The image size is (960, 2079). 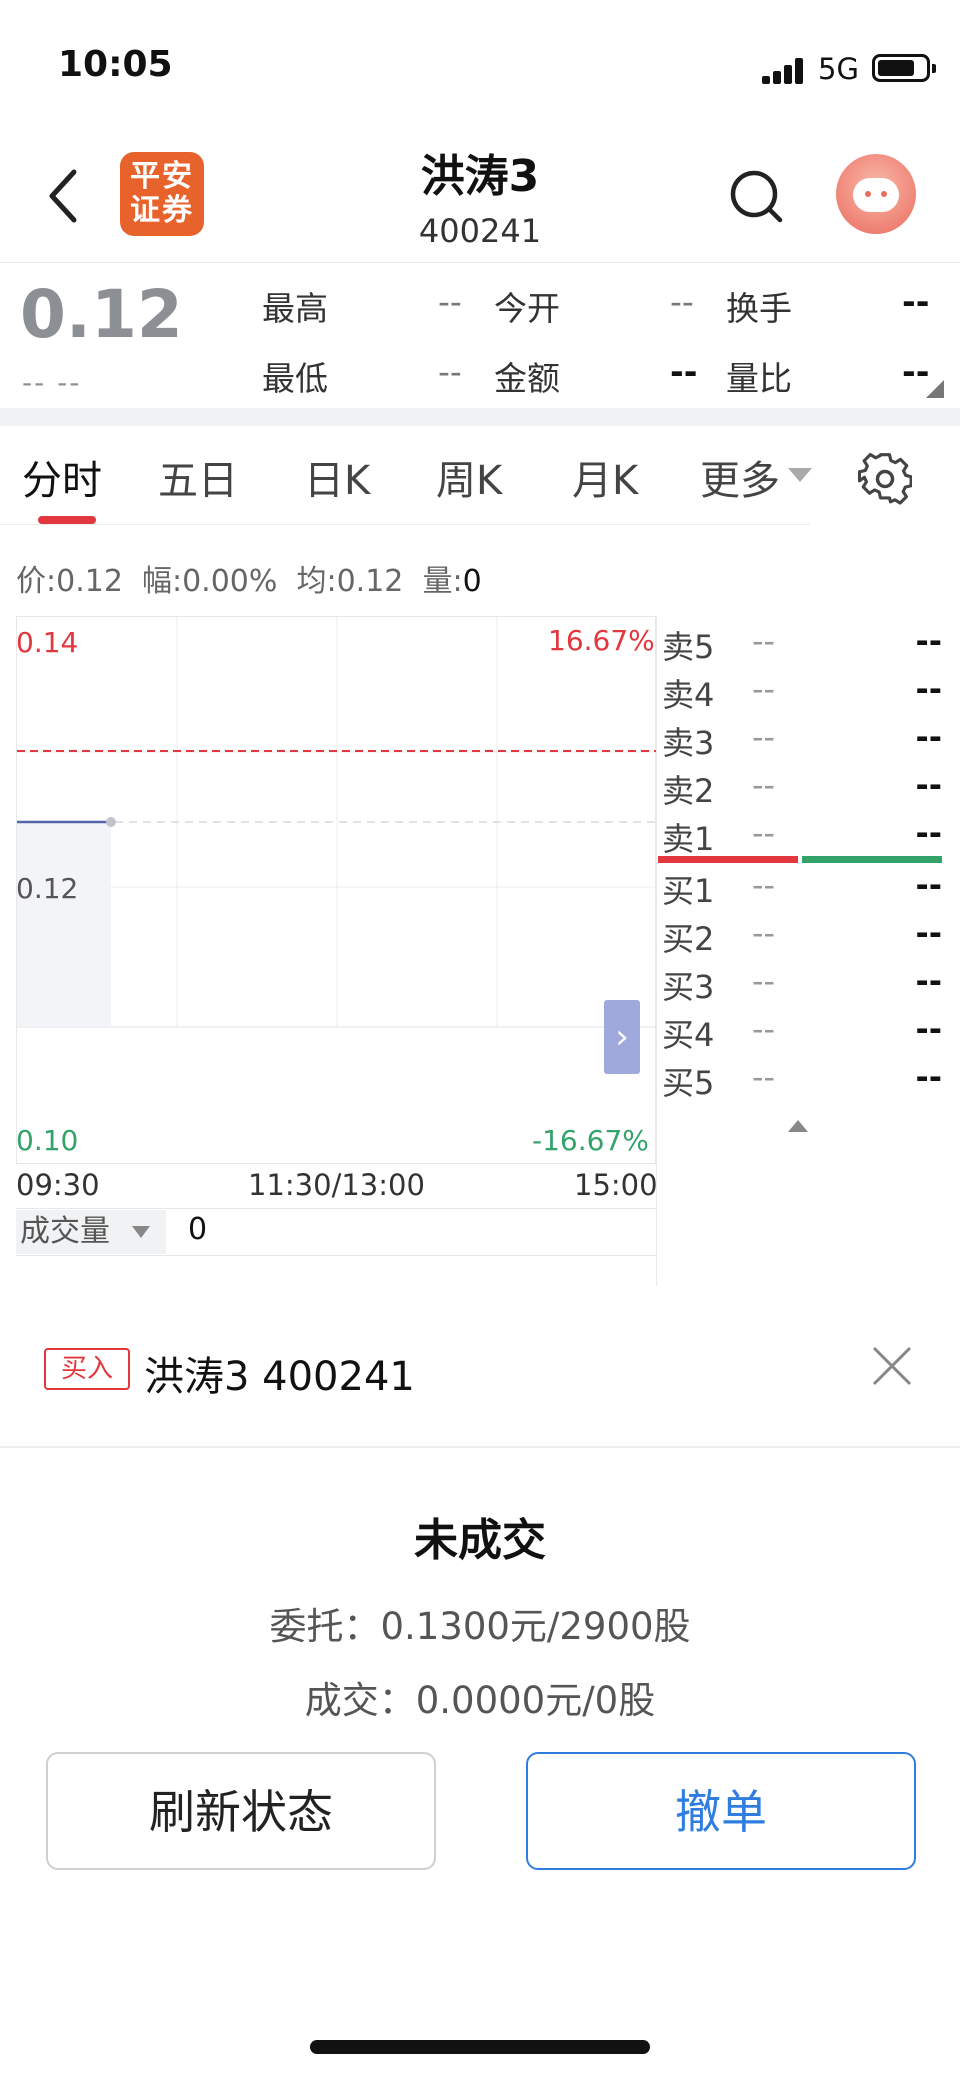 What do you see at coordinates (472, 581) in the screenshot?
I see `info-vol: 0` at bounding box center [472, 581].